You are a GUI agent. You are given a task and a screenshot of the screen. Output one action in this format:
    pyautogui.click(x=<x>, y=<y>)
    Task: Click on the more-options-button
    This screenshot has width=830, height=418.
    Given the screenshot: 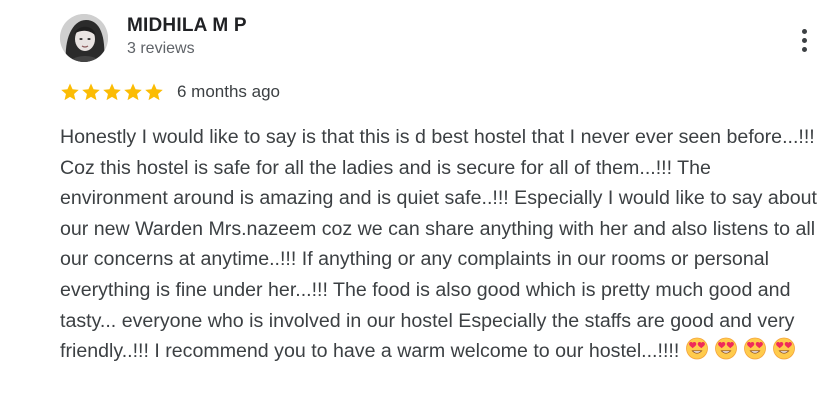 What is the action you would take?
    pyautogui.click(x=804, y=40)
    